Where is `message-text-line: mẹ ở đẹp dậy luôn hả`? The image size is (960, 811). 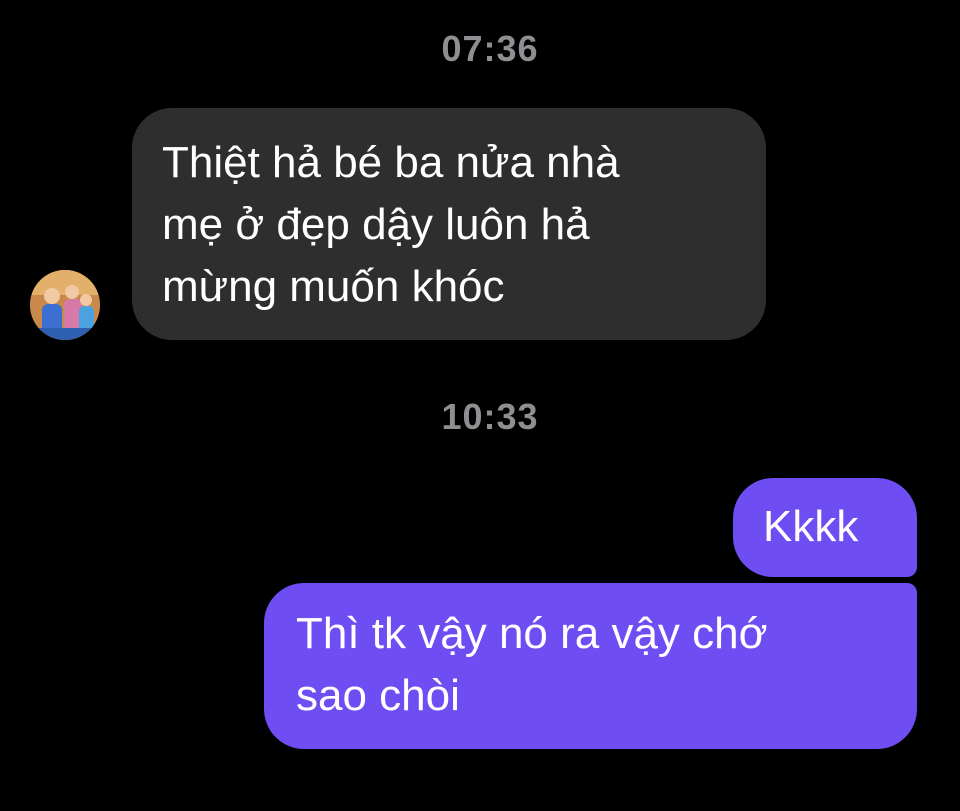
message-text-line: mẹ ở đẹp dậy luôn hả is located at coordinates (376, 224).